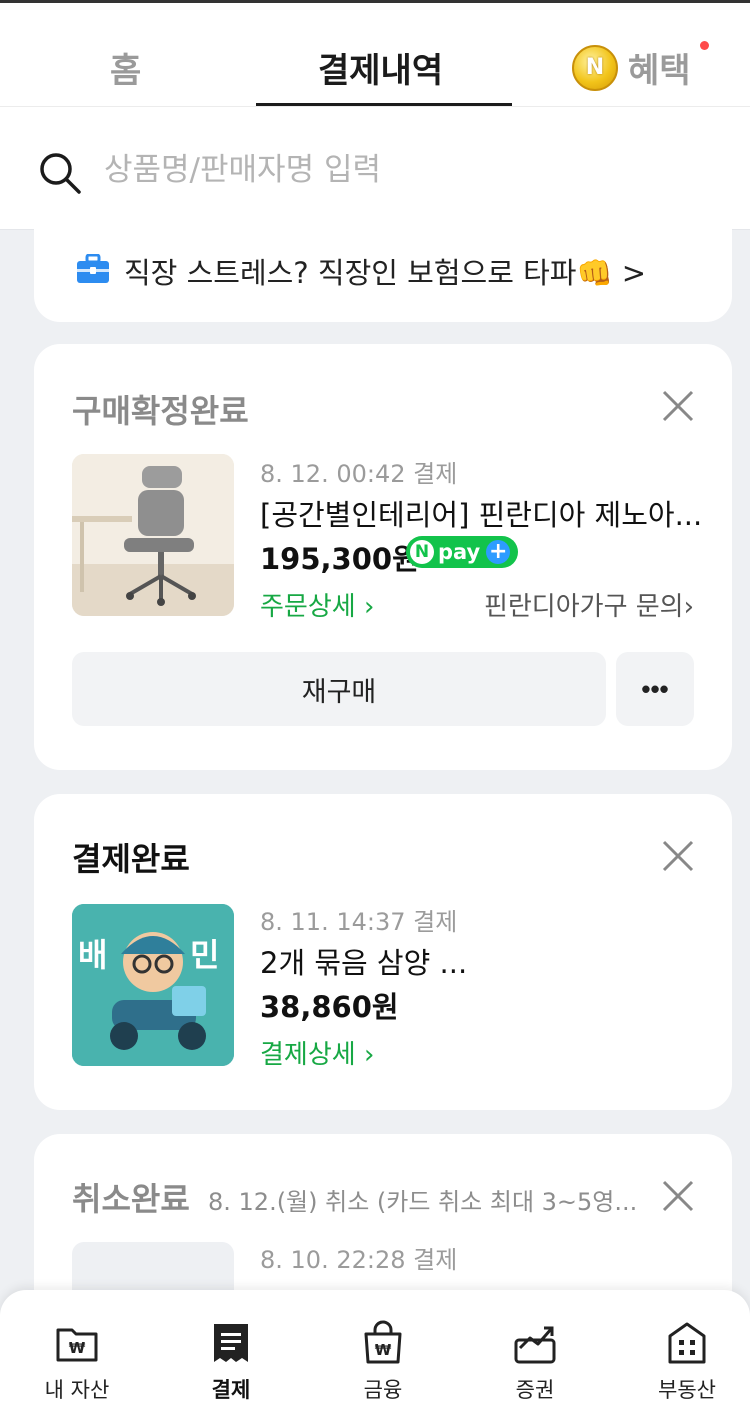  I want to click on receipt-icon, so click(231, 1343).